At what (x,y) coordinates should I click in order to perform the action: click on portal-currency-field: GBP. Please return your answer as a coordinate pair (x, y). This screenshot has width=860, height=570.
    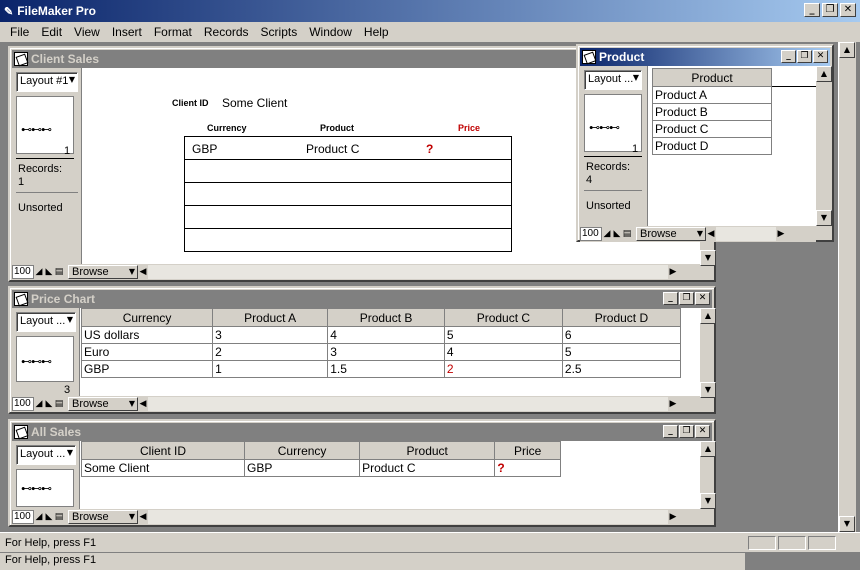
    Looking at the image, I should click on (204, 149).